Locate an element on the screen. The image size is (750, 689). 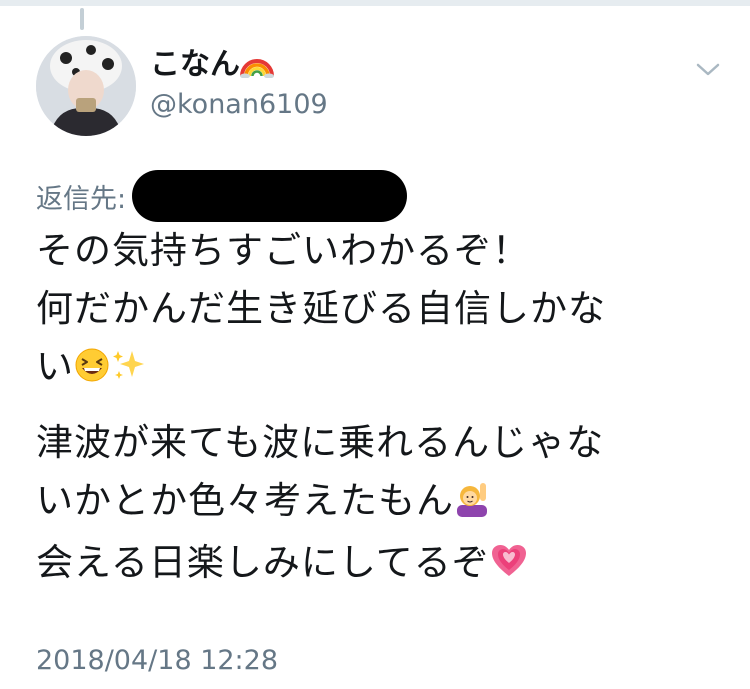
chevron-down-icon is located at coordinates (708, 69).